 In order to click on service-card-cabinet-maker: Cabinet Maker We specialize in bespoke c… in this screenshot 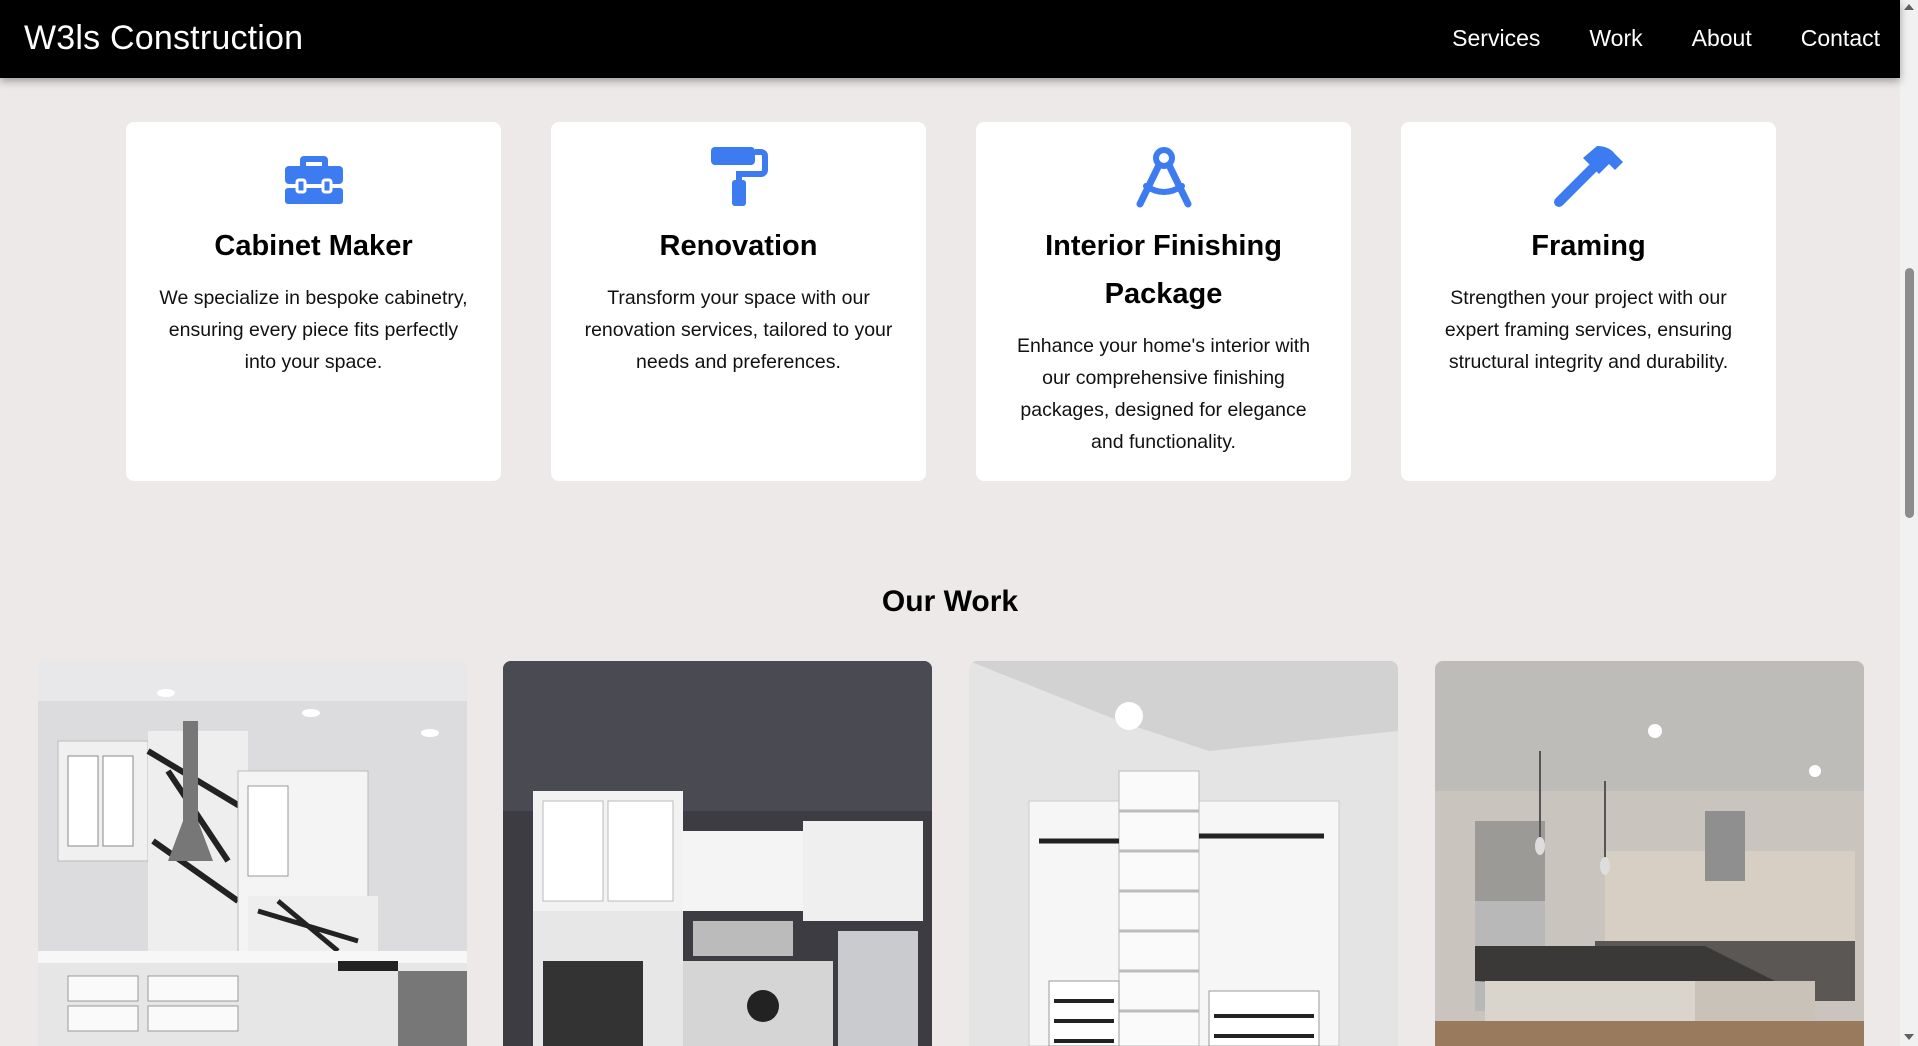, I will do `click(313, 301)`.